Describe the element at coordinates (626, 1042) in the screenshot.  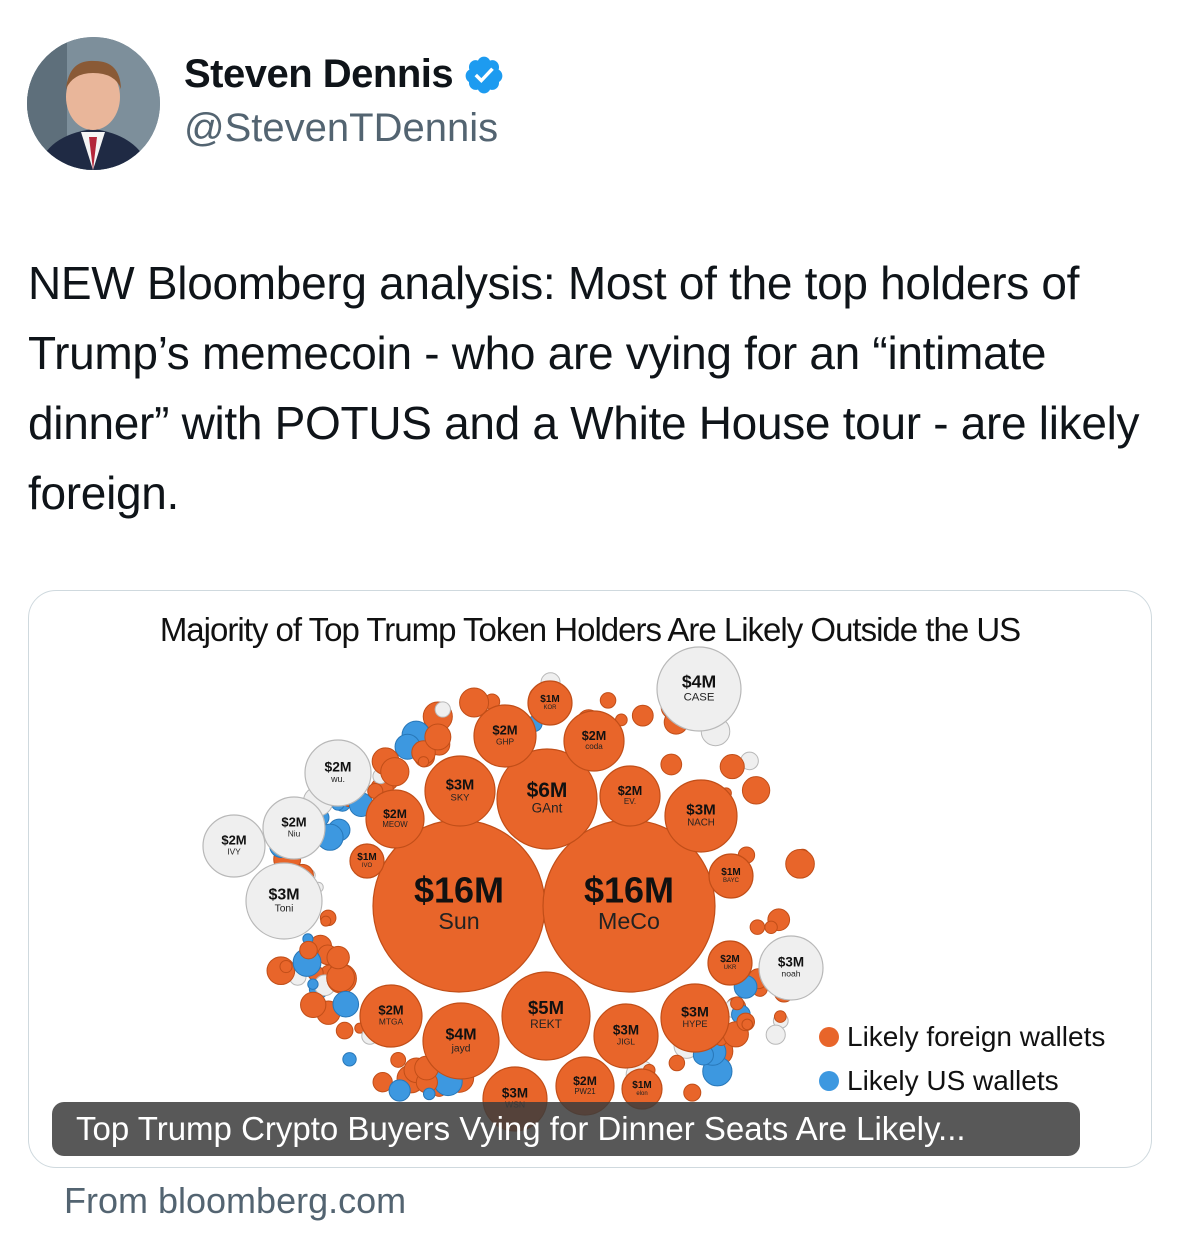
I see `bubble-holder-name: JIGL` at that location.